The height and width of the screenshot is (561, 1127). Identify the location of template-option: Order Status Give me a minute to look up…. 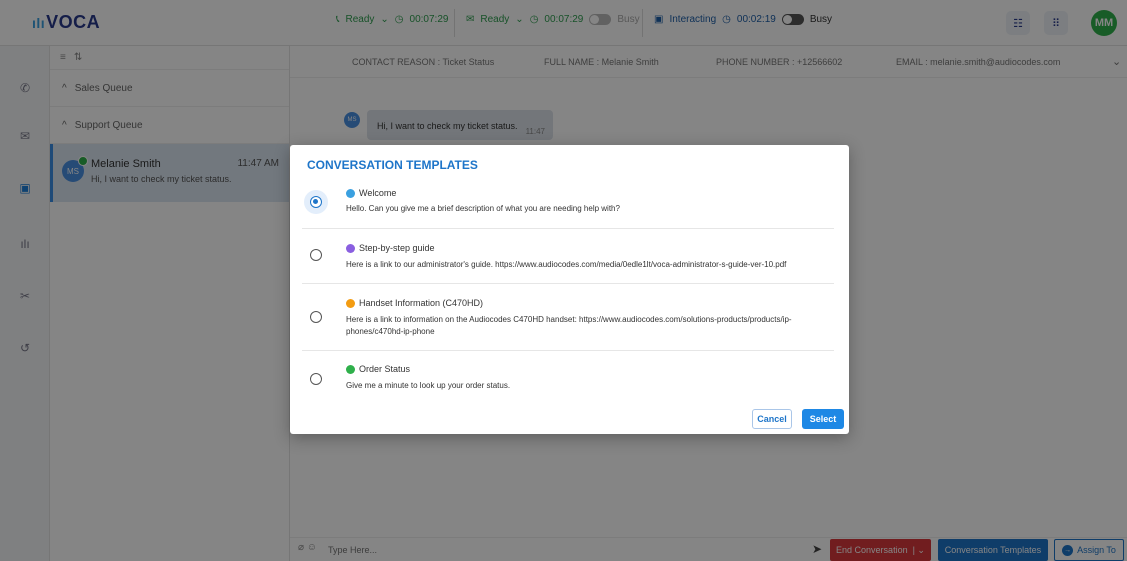
(568, 376).